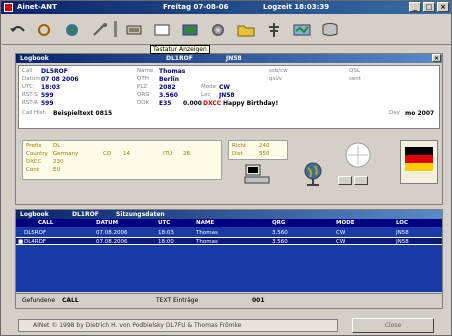 This screenshot has height=336, width=452. Describe the element at coordinates (258, 300) in the screenshot. I see `footer-count: 001` at that location.